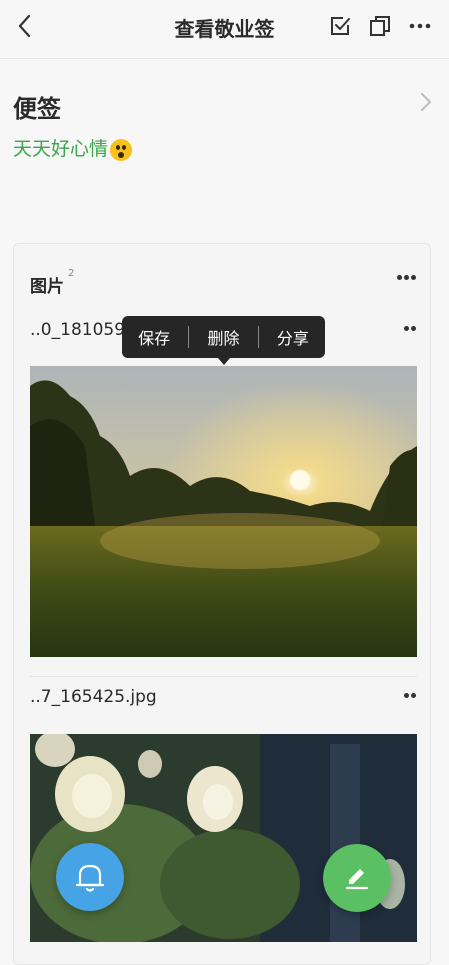  I want to click on context-popup-menu: 保存 删除 分享, so click(223, 340).